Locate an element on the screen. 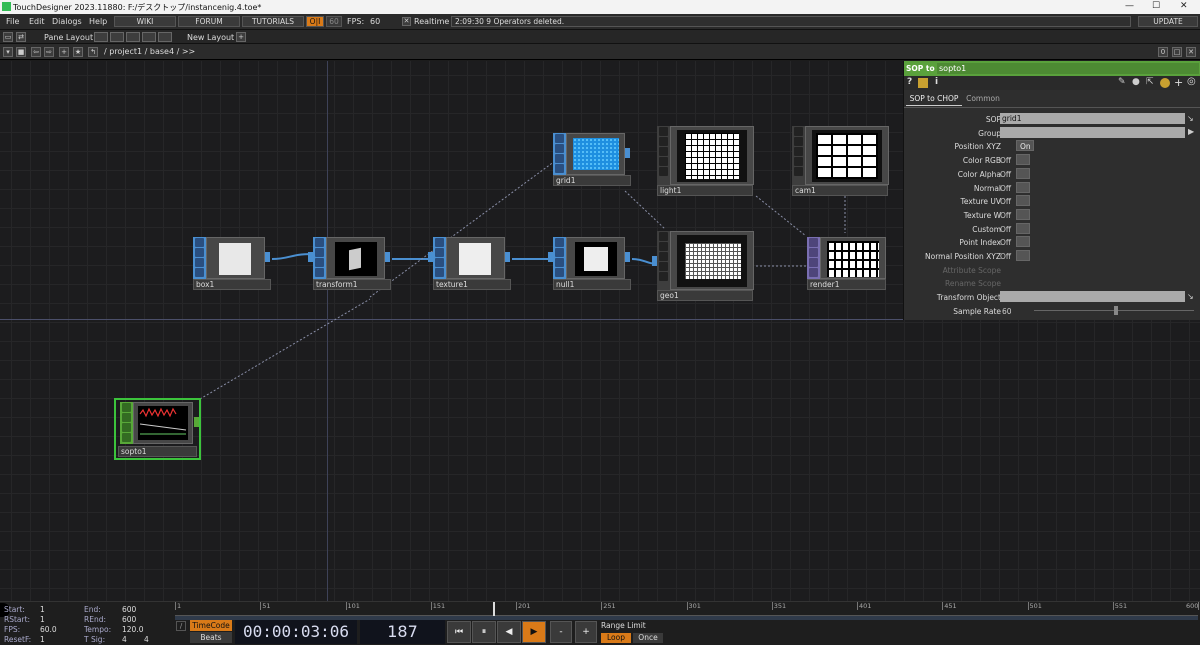 This screenshot has height=645, width=1200. rstart-value: 1 is located at coordinates (42, 619).